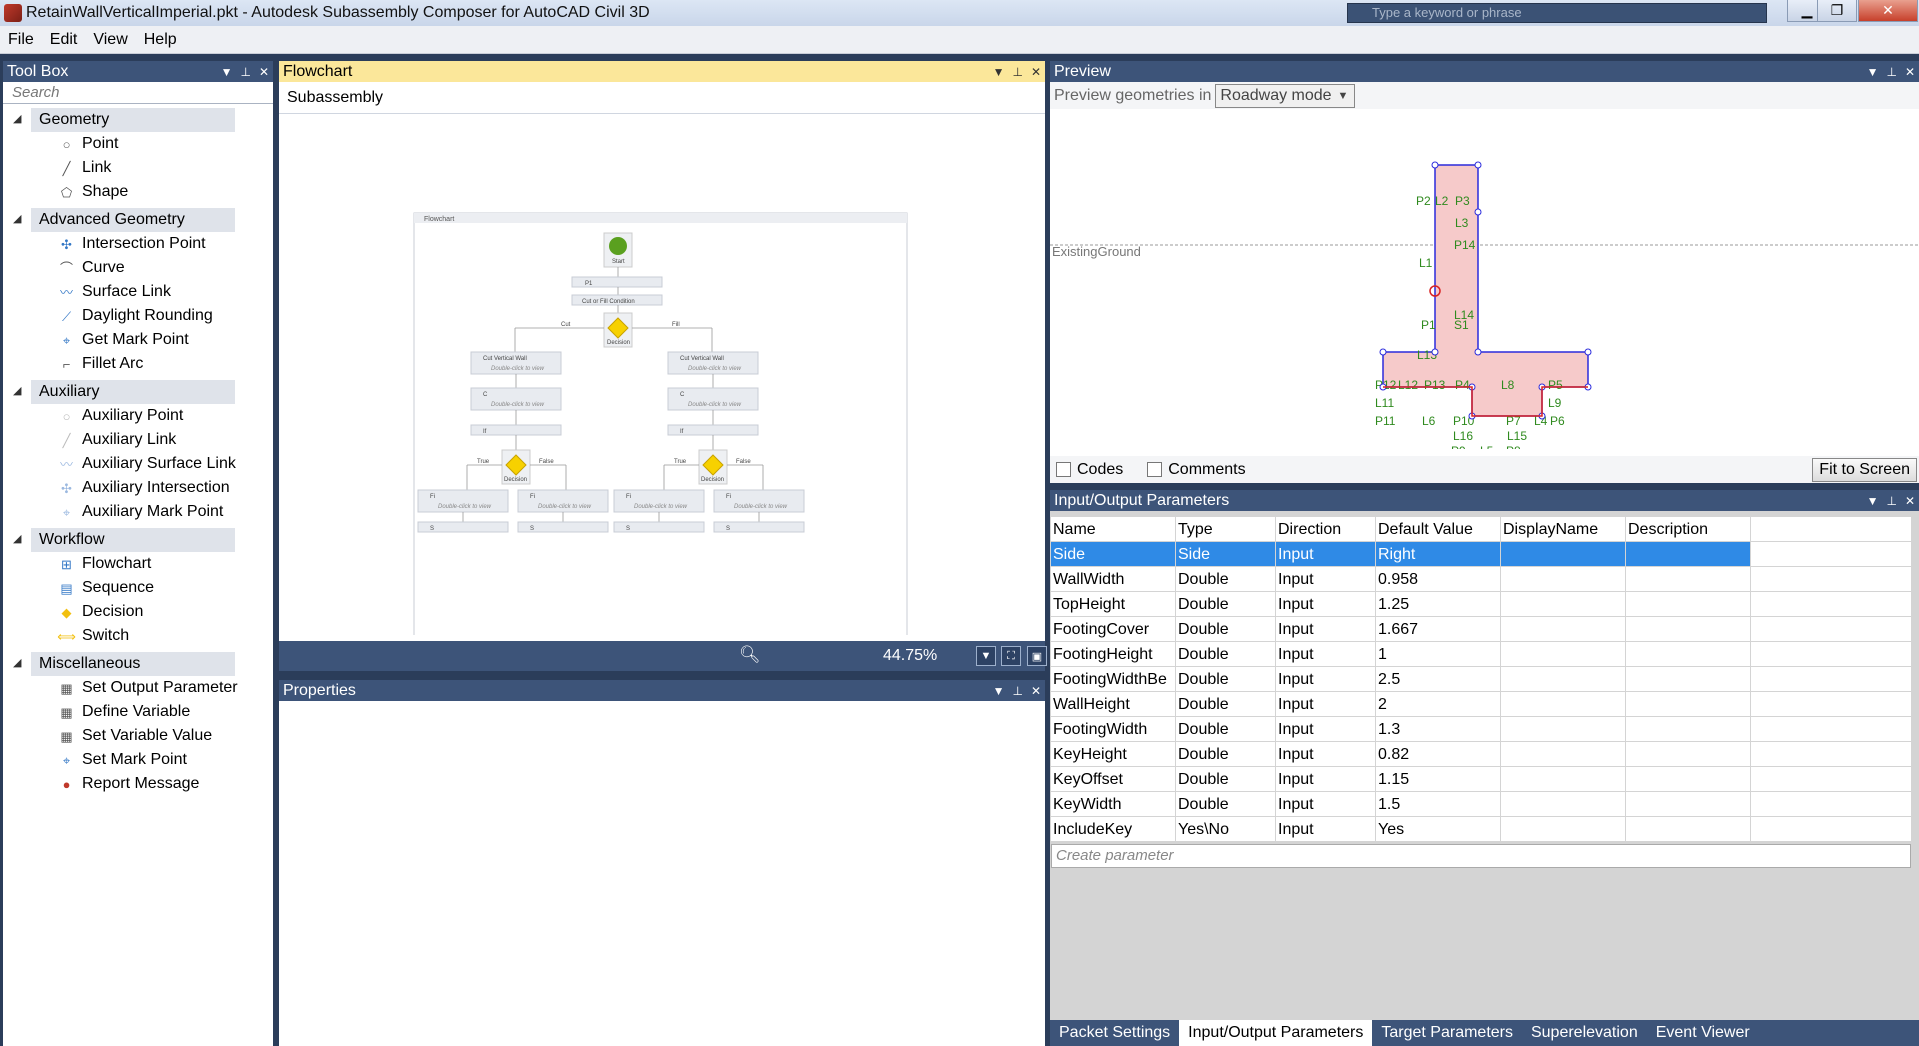  Describe the element at coordinates (1113, 704) in the screenshot. I see `table-cell: WallHeight` at that location.